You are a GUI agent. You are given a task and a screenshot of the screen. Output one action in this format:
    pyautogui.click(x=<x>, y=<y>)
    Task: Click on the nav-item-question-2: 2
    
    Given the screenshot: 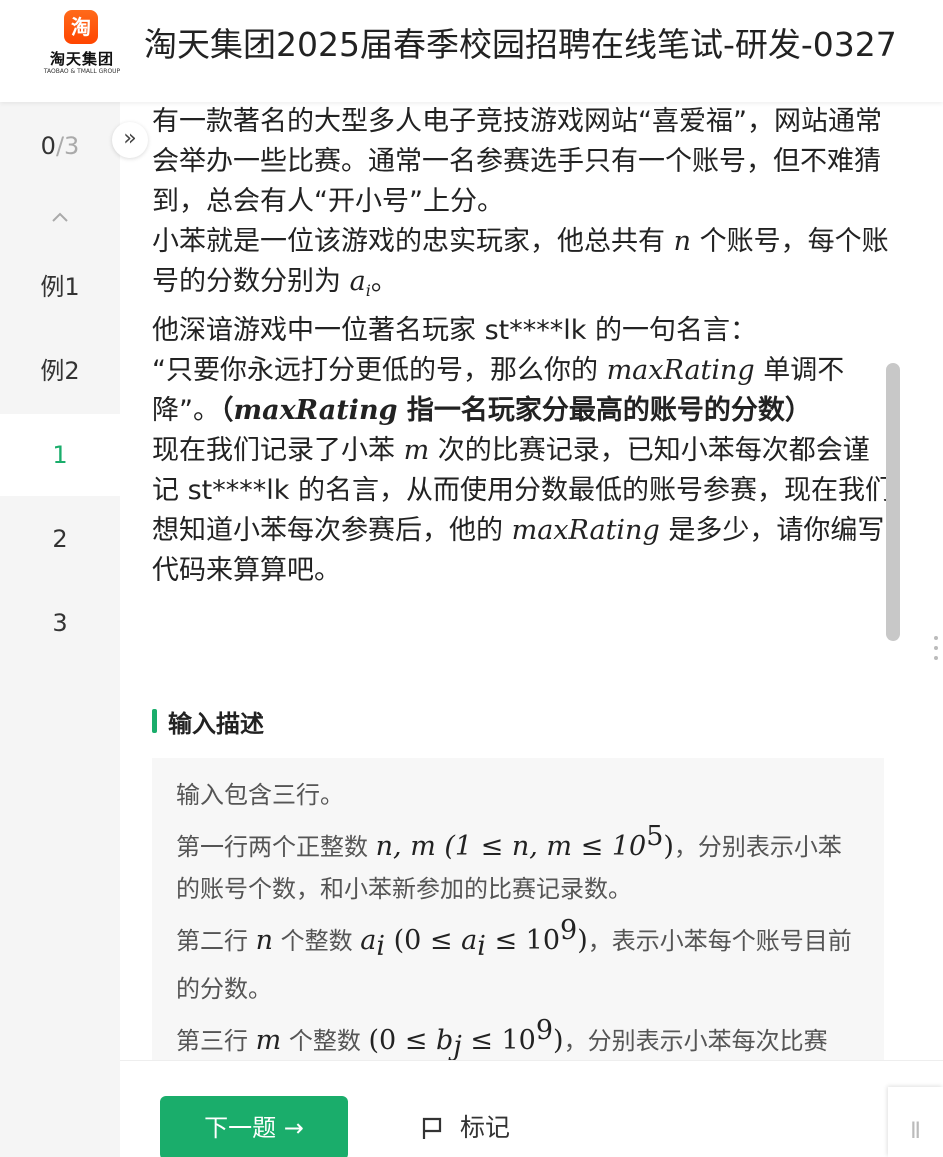 What is the action you would take?
    pyautogui.click(x=60, y=539)
    